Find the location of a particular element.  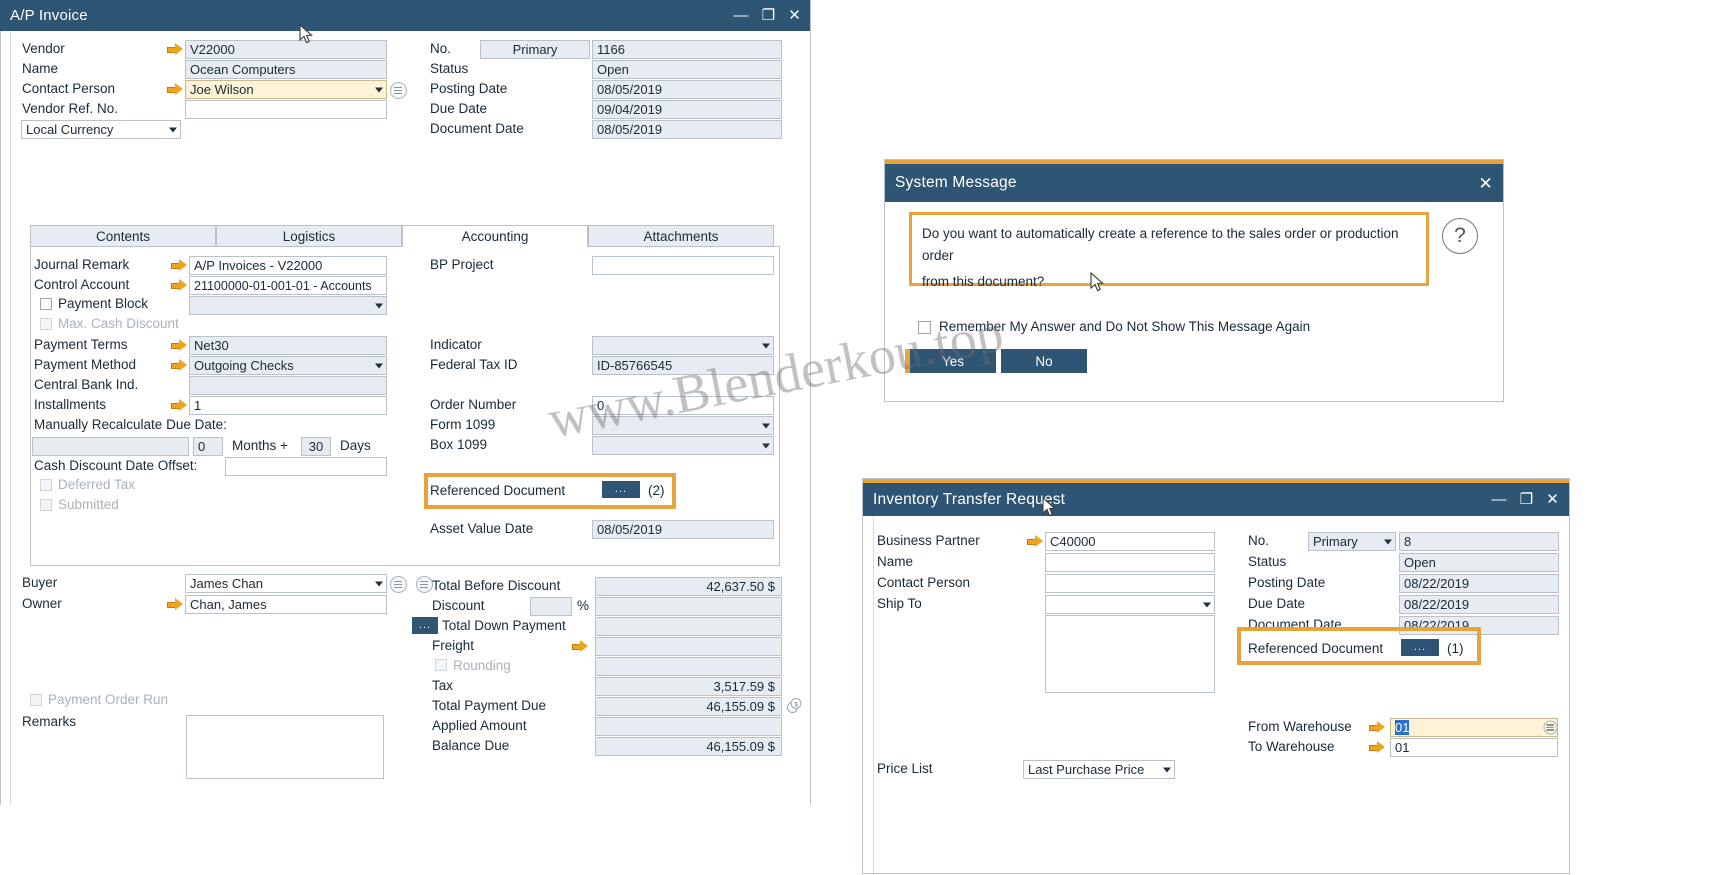

payment-block-select is located at coordinates (288, 305).